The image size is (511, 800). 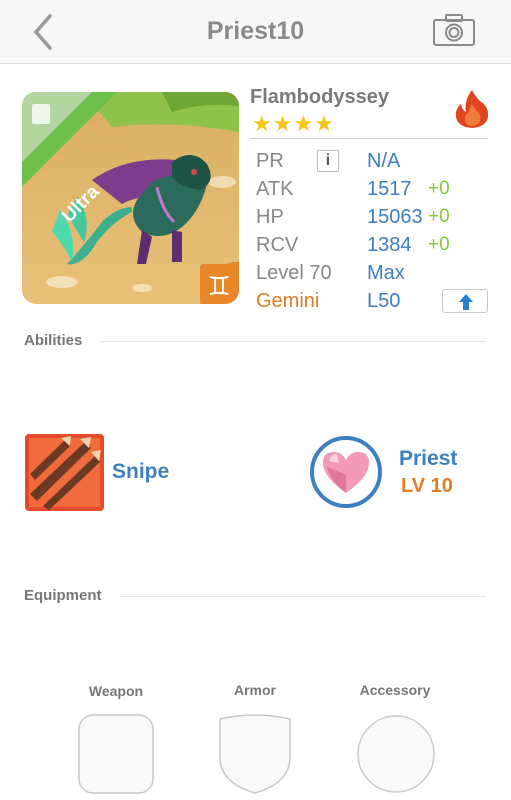 I want to click on monster-name: Flambodyssey, so click(x=319, y=97).